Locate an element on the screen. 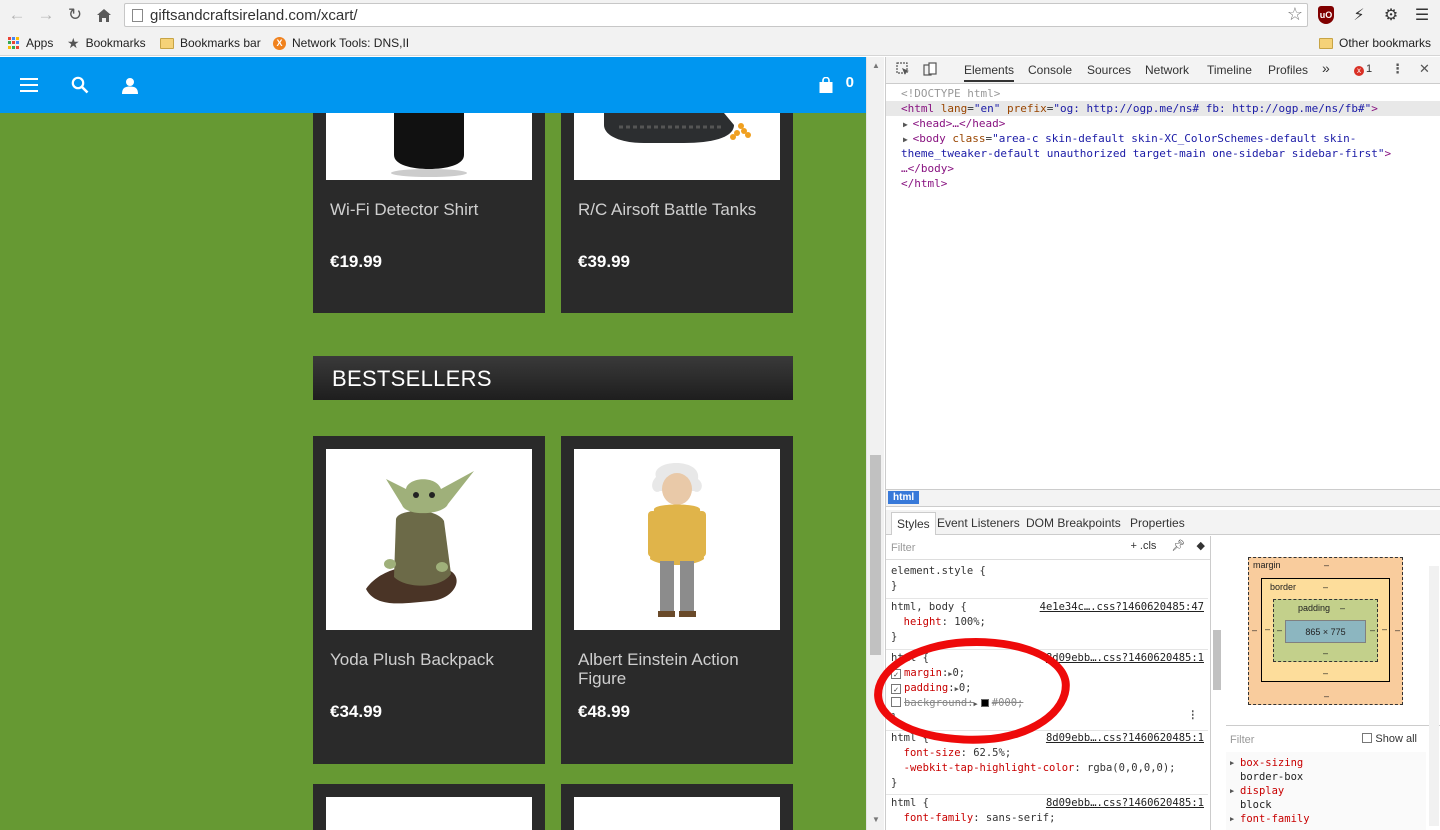 This screenshot has height=830, width=1440. rule-menu-icon: ⋮ is located at coordinates (1193, 715).